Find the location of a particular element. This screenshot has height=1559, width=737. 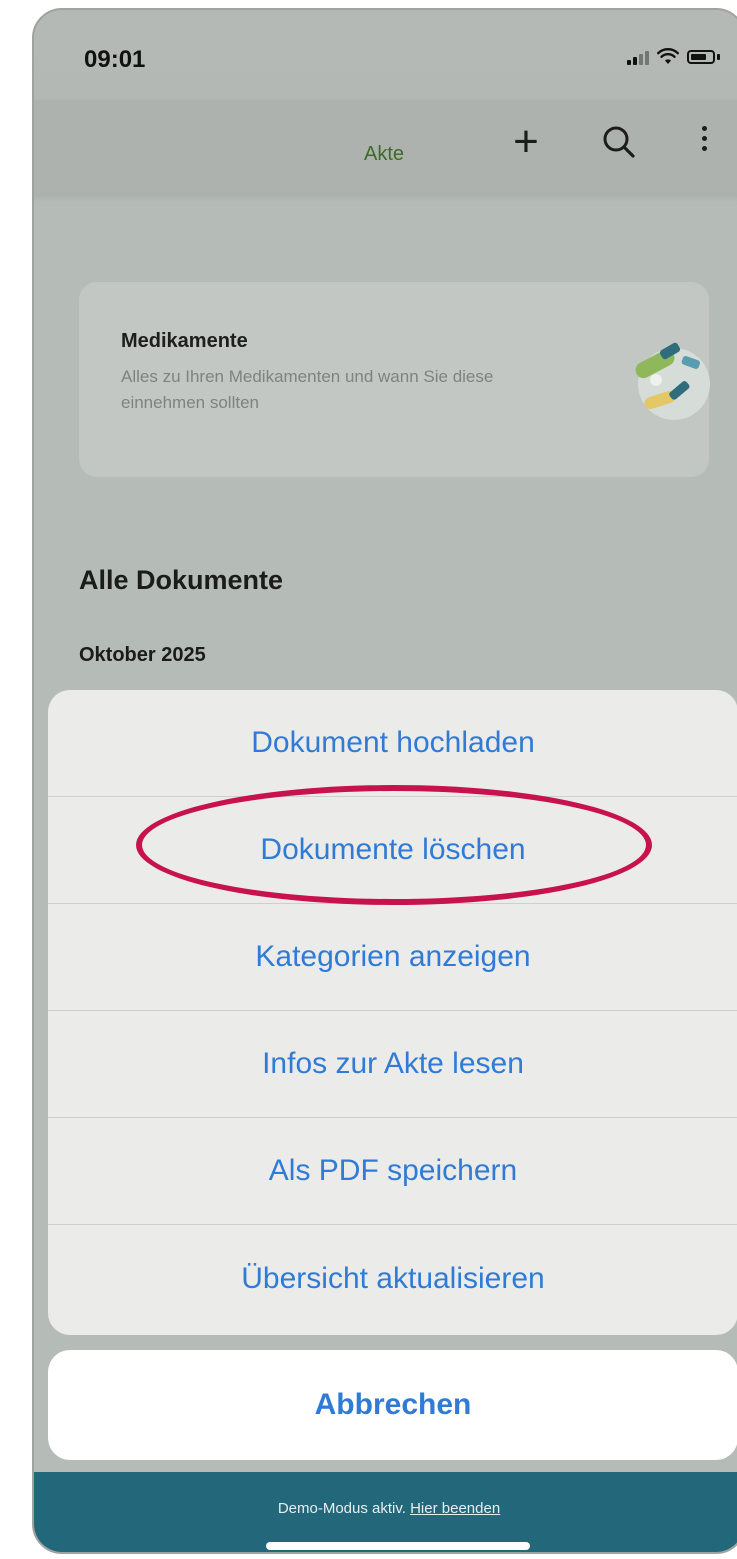

refresh-overview-button: Übersicht aktualisieren is located at coordinates (392, 1278).